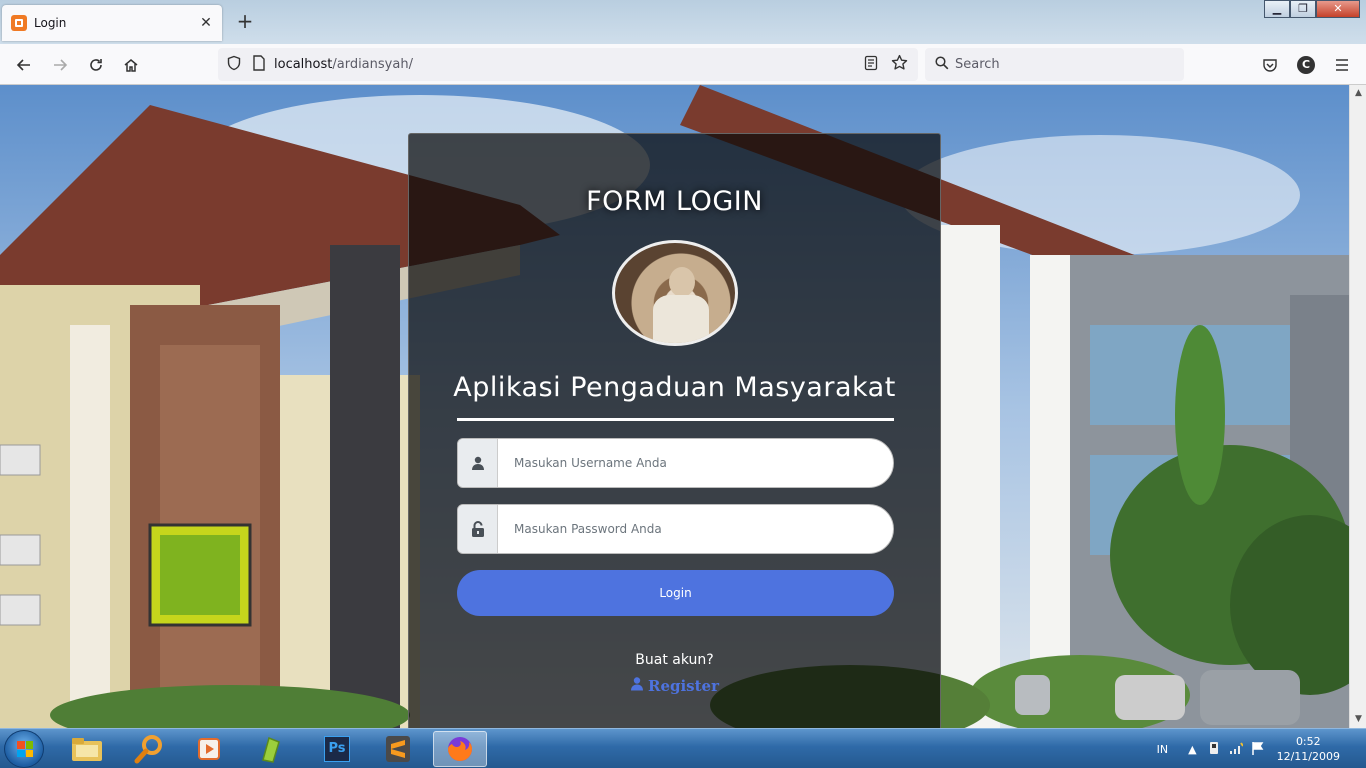 This screenshot has width=1366, height=768. I want to click on avatar-head-shape, so click(682, 282).